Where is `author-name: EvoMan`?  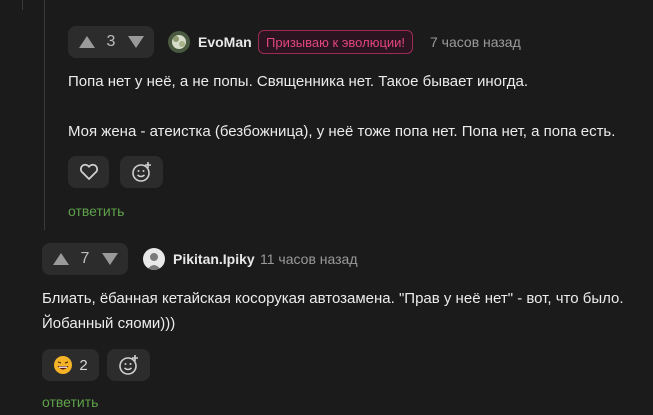
author-name: EvoMan is located at coordinates (225, 42).